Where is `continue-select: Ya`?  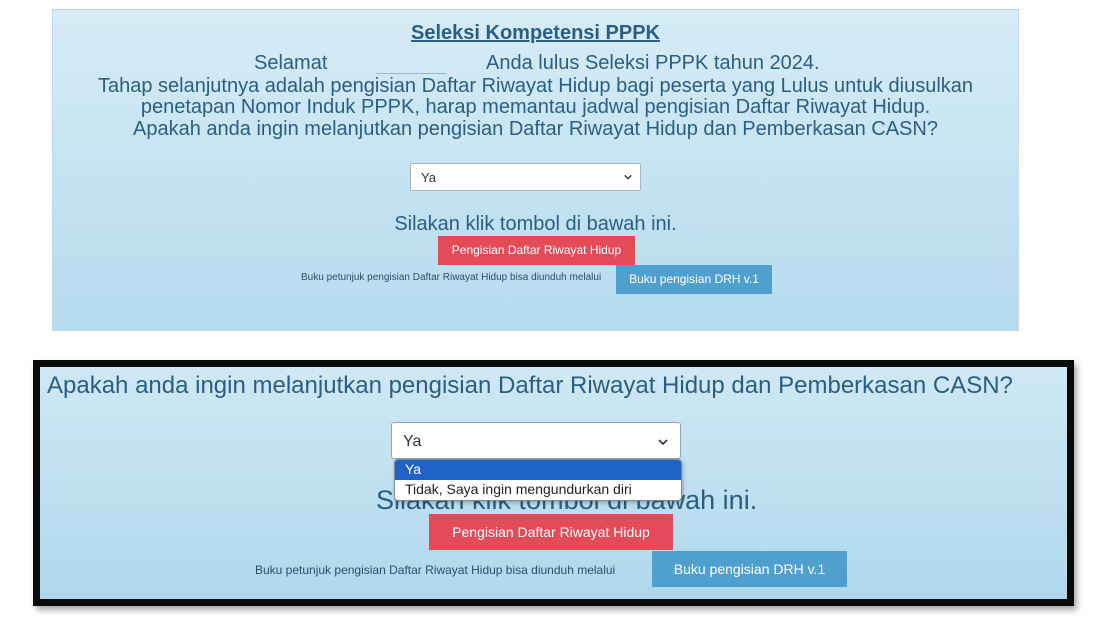 continue-select: Ya is located at coordinates (525, 177).